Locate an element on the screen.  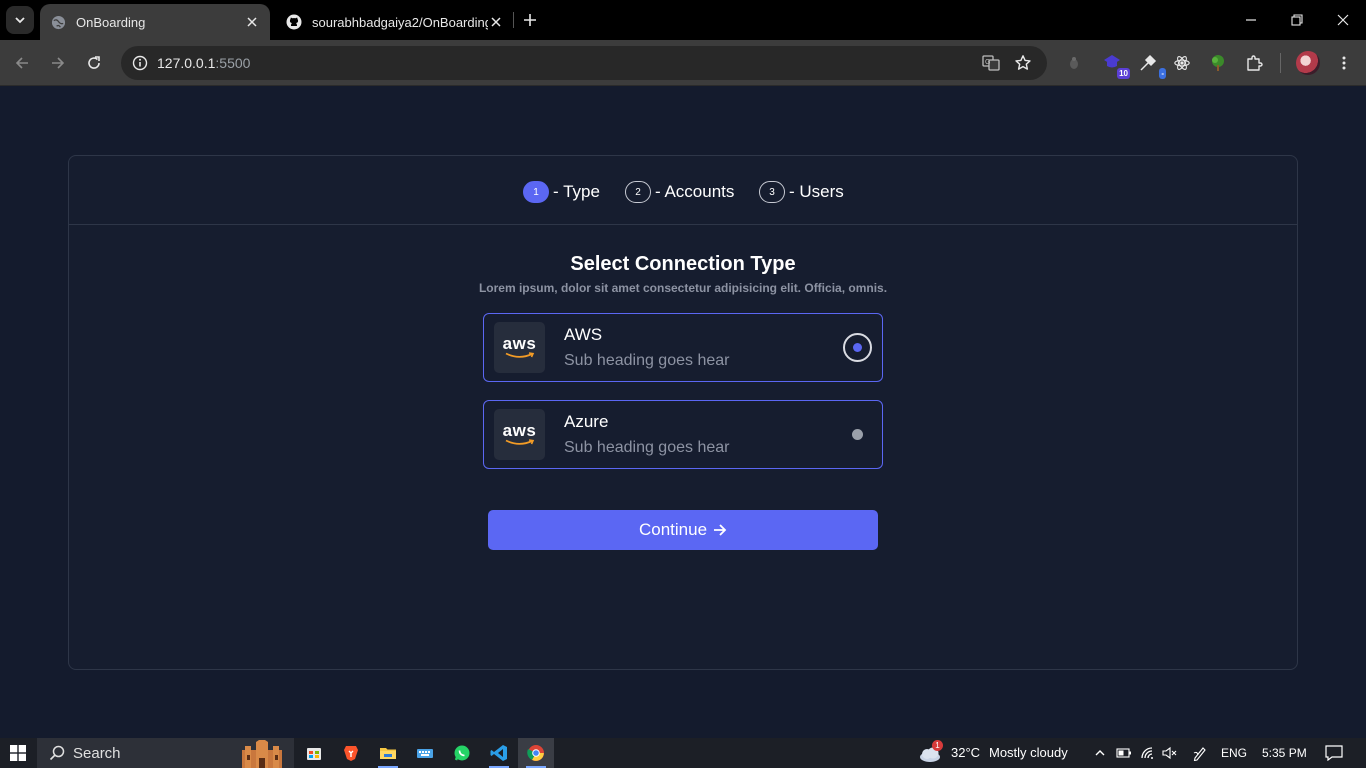
brave-icon is located at coordinates (351, 753).